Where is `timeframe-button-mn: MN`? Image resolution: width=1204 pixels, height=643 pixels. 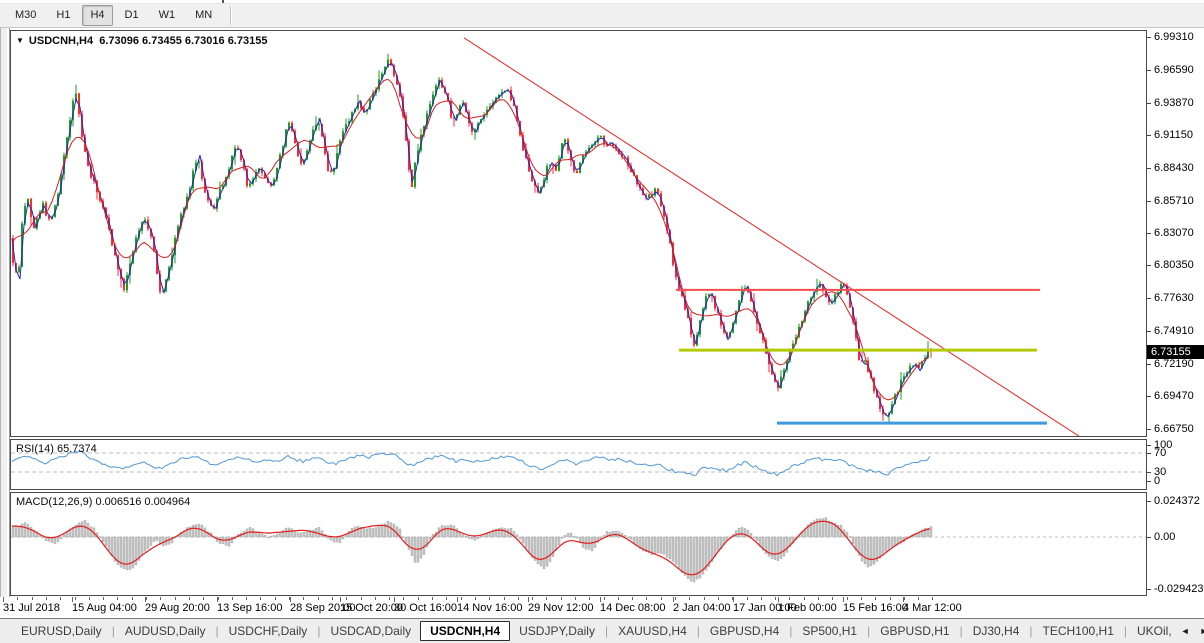
timeframe-button-mn: MN is located at coordinates (203, 15).